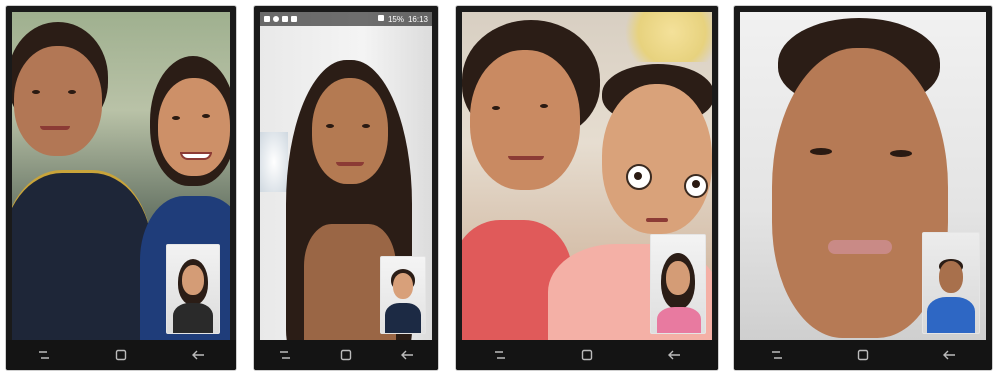 The image size is (995, 373). What do you see at coordinates (276, 19) in the screenshot?
I see `whatsapp-icon` at bounding box center [276, 19].